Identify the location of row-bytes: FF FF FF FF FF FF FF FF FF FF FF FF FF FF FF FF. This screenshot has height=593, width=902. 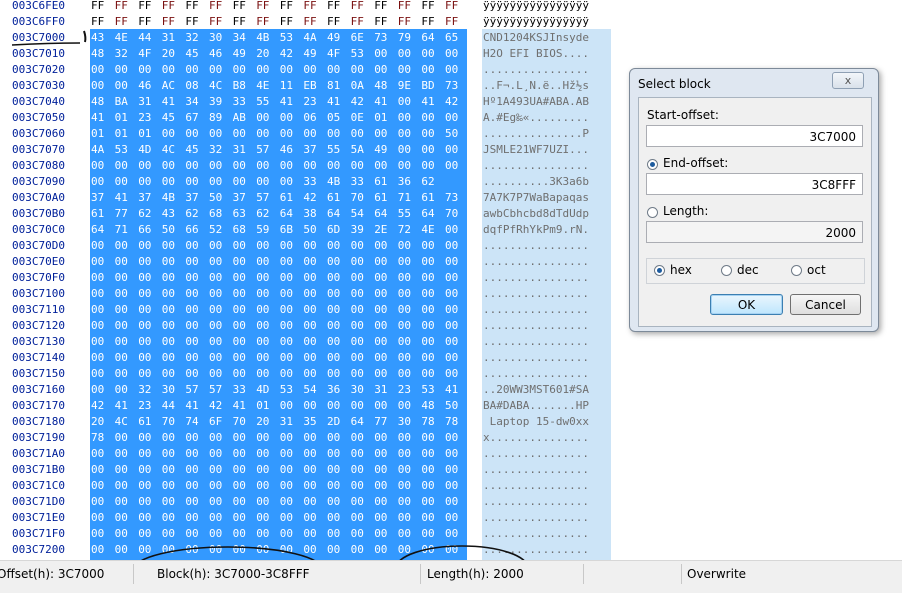
(279, 7).